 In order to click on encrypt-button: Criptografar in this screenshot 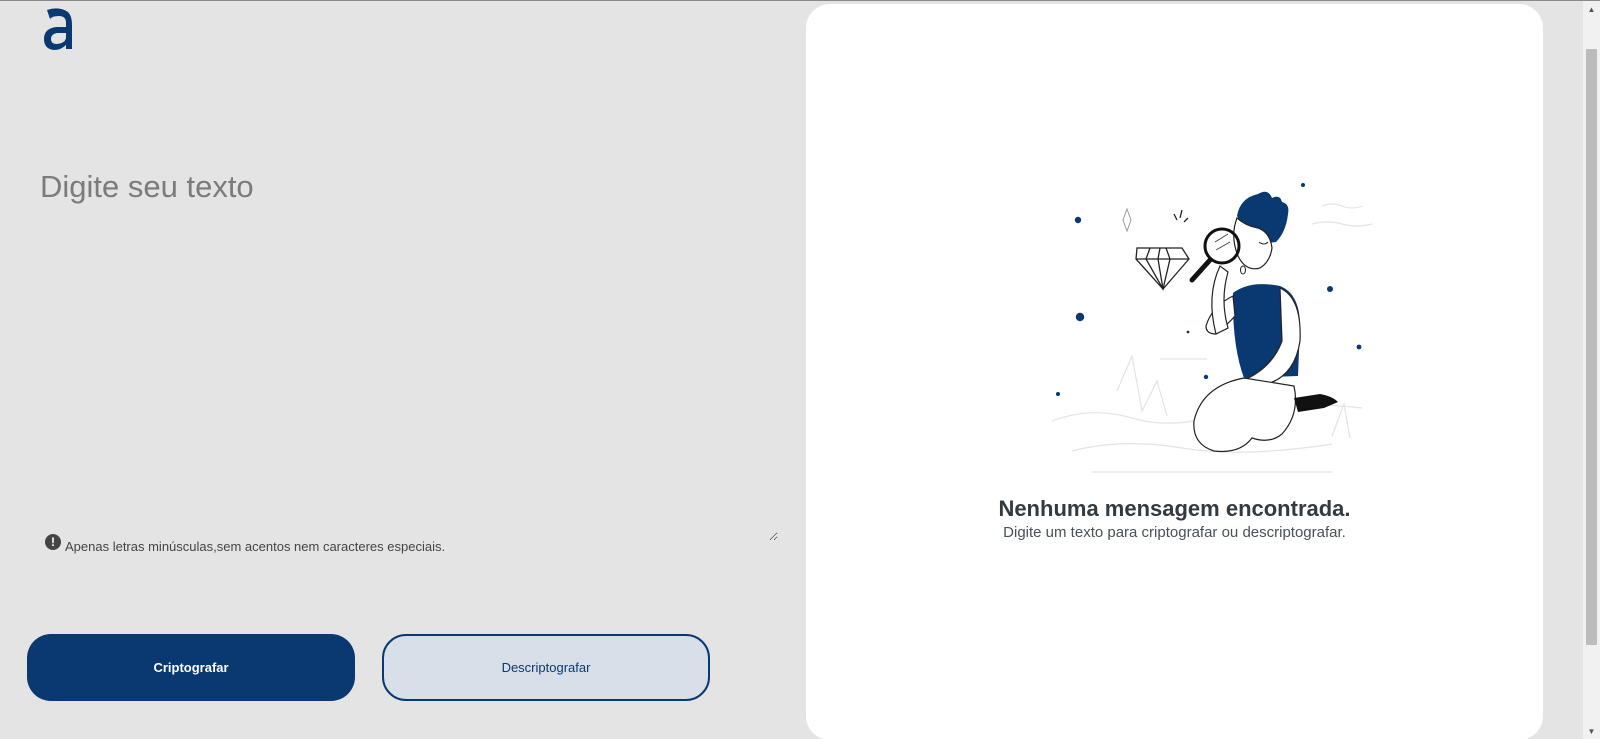, I will do `click(191, 667)`.